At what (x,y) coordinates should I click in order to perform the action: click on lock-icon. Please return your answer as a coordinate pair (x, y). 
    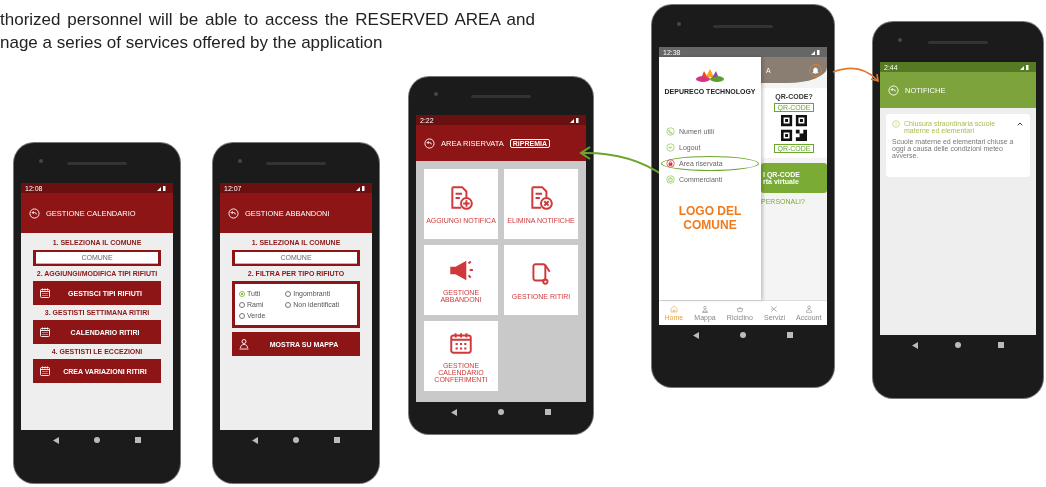
    Looking at the image, I should click on (670, 163).